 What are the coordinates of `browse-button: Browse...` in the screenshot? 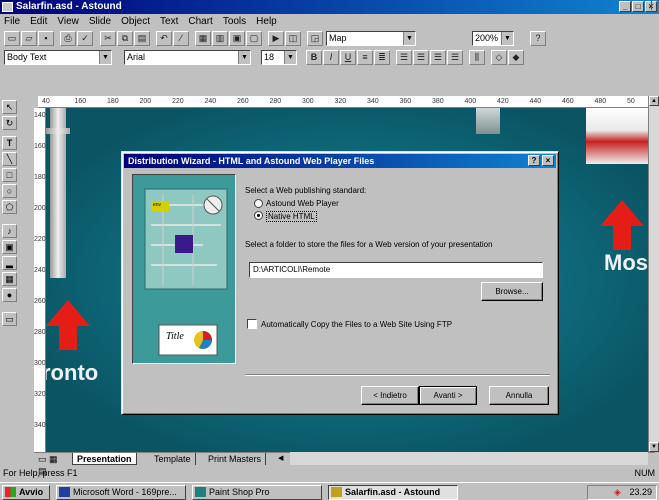 It's located at (512, 291).